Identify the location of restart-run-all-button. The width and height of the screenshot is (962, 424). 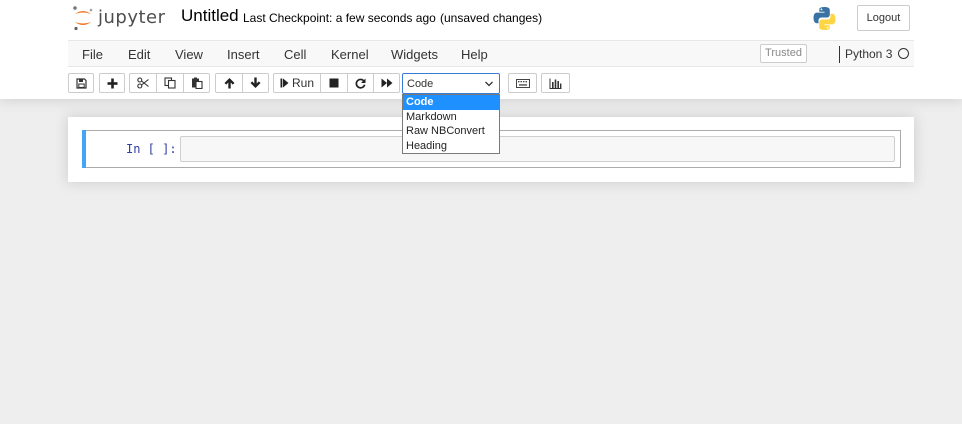
(386, 83).